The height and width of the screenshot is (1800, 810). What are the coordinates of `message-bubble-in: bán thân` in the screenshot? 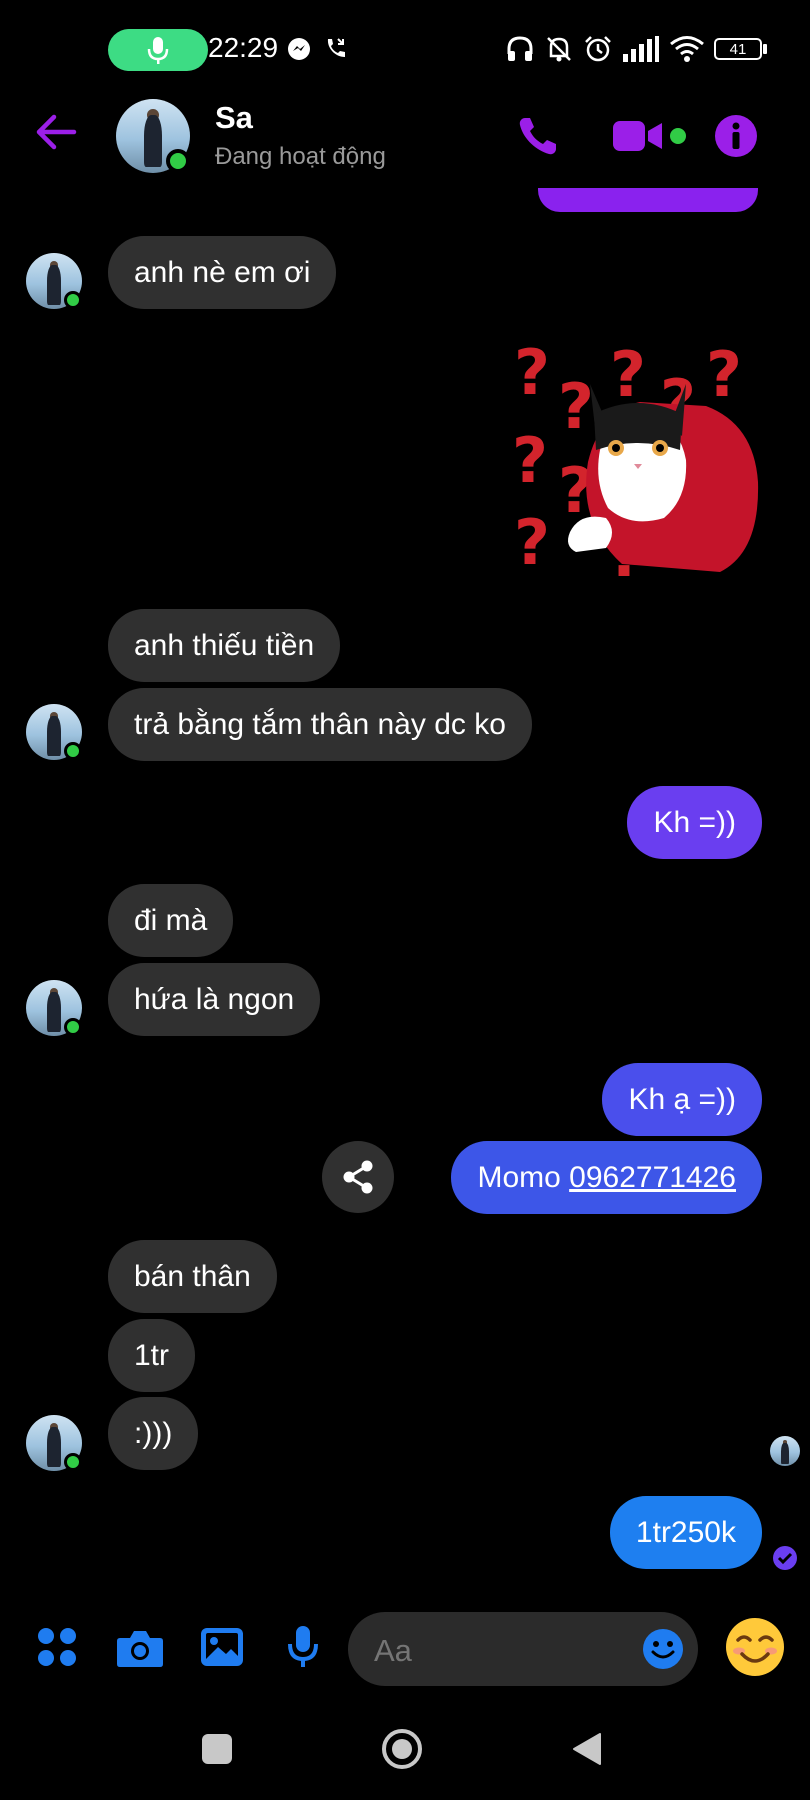 It's located at (192, 1276).